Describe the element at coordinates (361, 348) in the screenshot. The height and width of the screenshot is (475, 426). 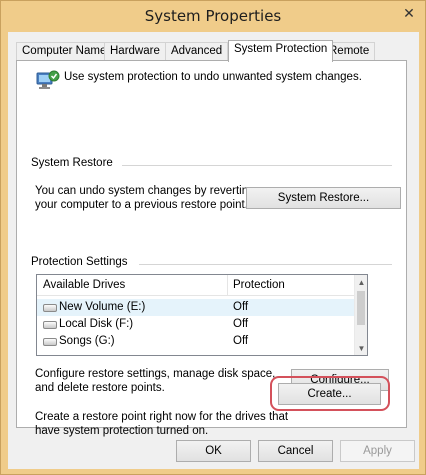
I see `scroll-down-icon: ▼` at that location.